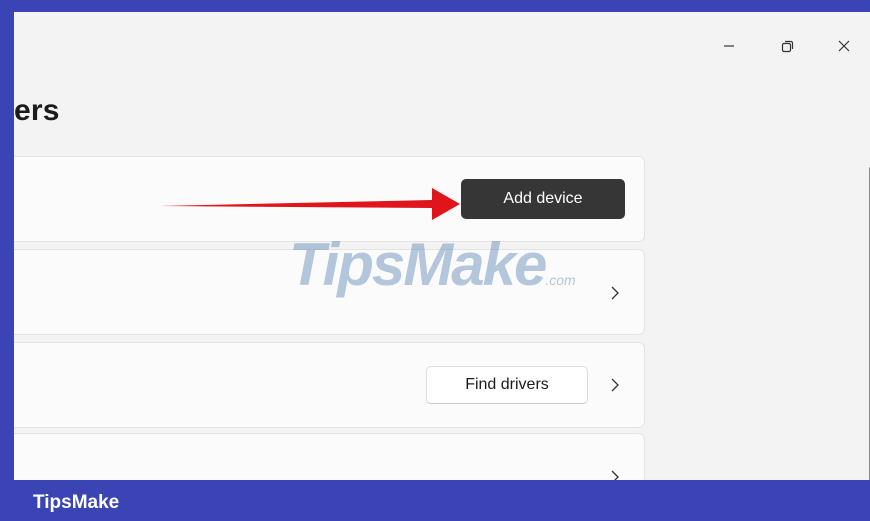 This screenshot has width=870, height=521. Describe the element at coordinates (329, 385) in the screenshot. I see `find-drivers-card: Find drivers` at that location.